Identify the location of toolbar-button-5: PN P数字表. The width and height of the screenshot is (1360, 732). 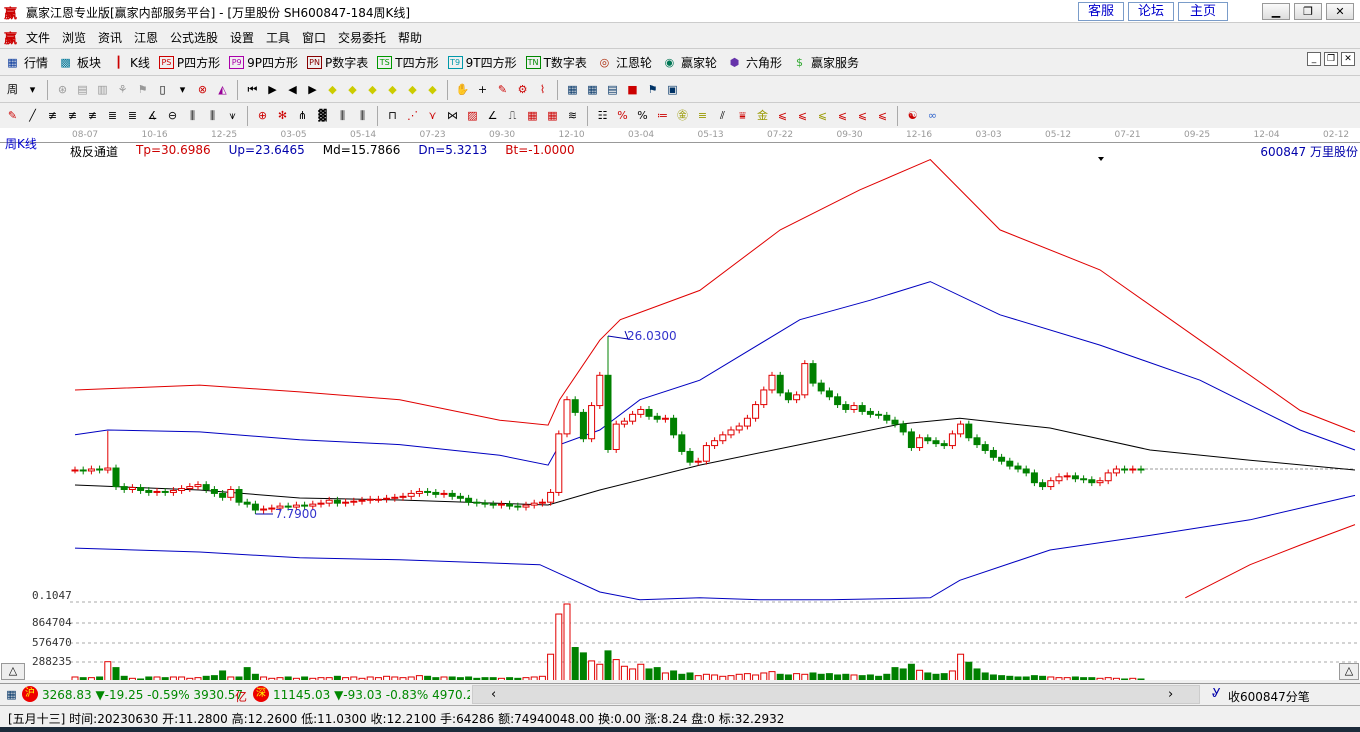
(337, 62).